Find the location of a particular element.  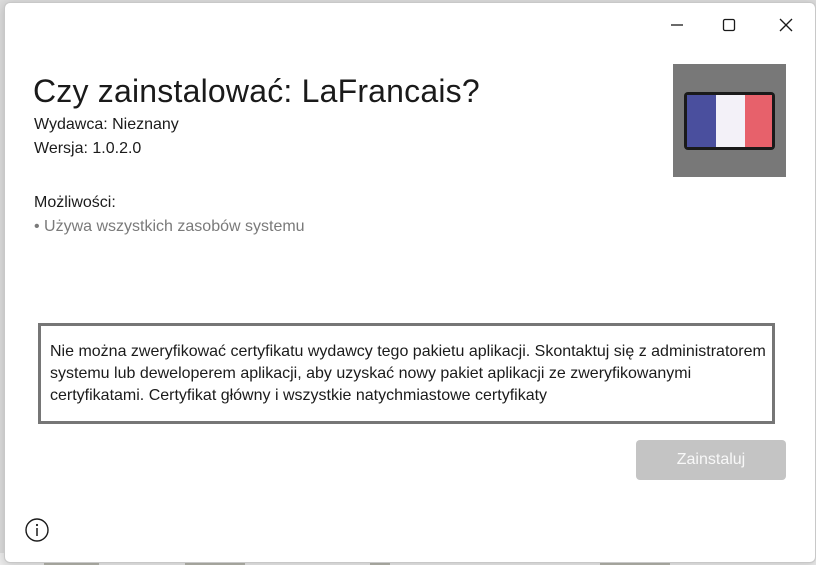

french-flag-logo is located at coordinates (729, 121).